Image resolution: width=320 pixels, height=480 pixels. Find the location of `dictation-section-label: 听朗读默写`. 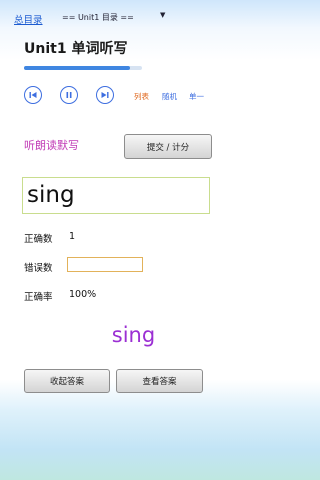

dictation-section-label: 听朗读默写 is located at coordinates (51, 145).